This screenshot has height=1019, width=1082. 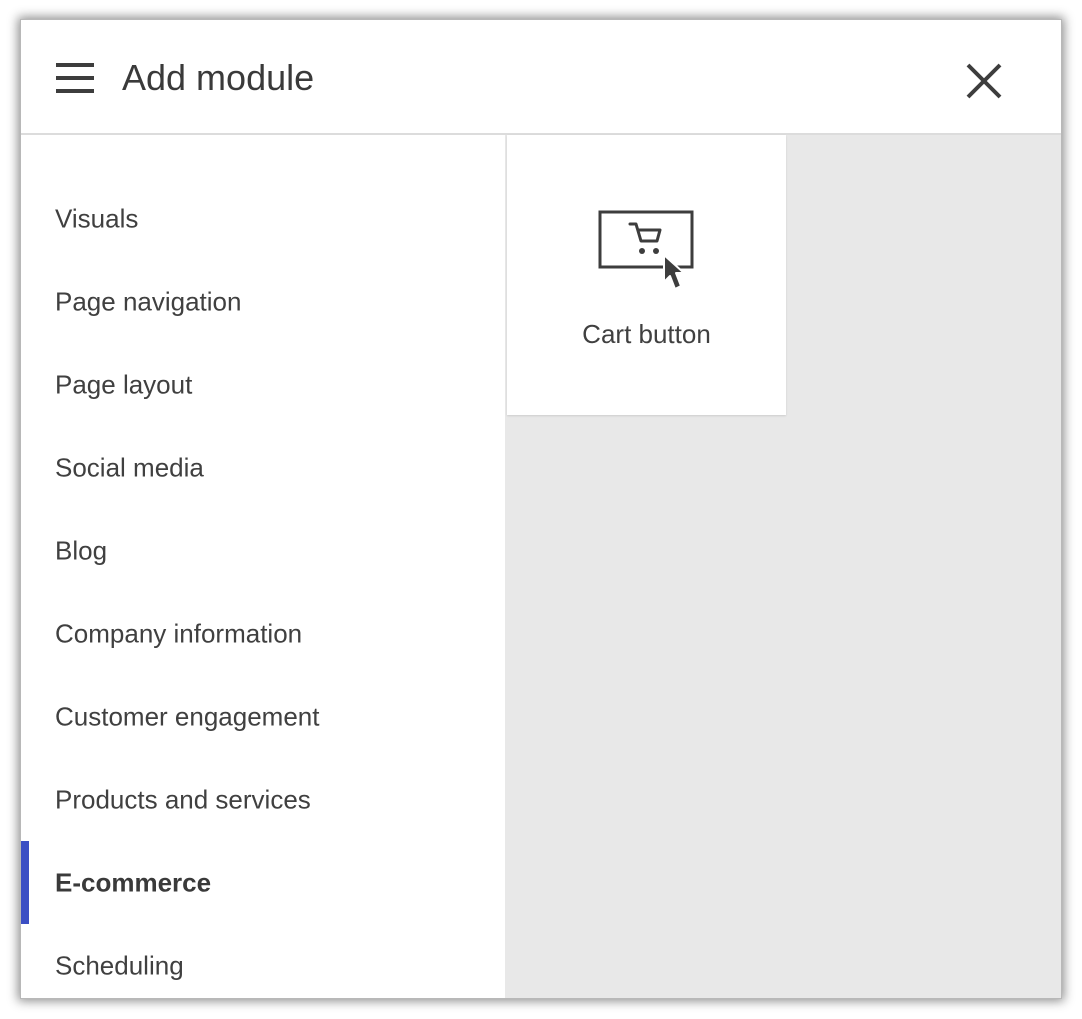 What do you see at coordinates (263, 218) in the screenshot?
I see `sidebar-item-visuals: Visuals` at bounding box center [263, 218].